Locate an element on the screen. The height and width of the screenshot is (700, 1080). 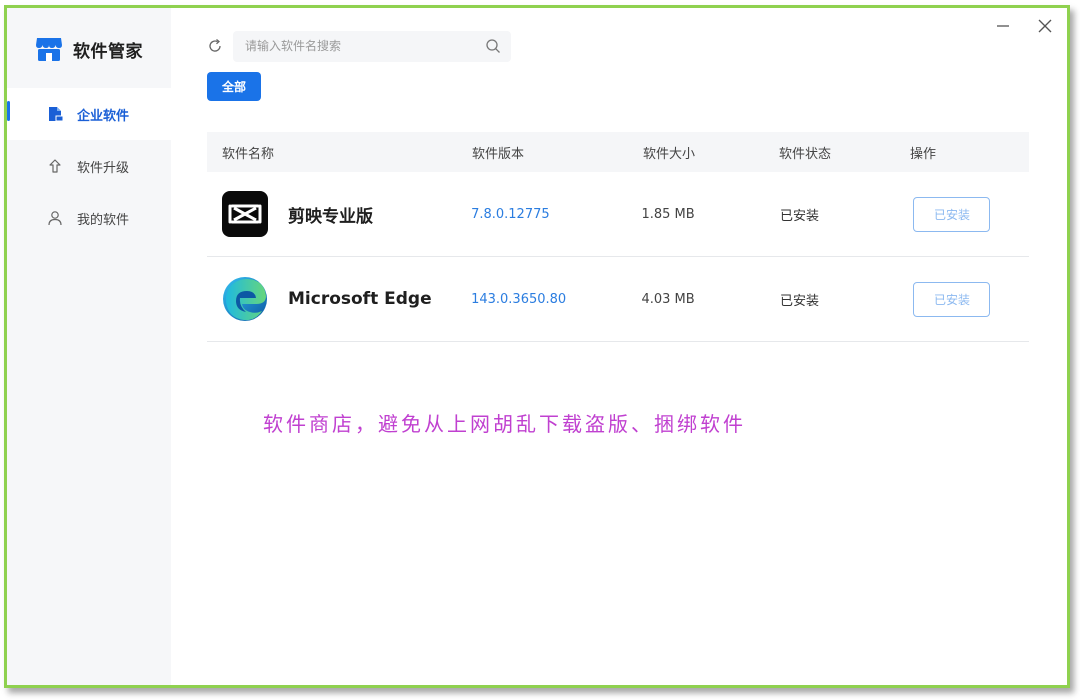
header-size: 软件大小 is located at coordinates (669, 154).